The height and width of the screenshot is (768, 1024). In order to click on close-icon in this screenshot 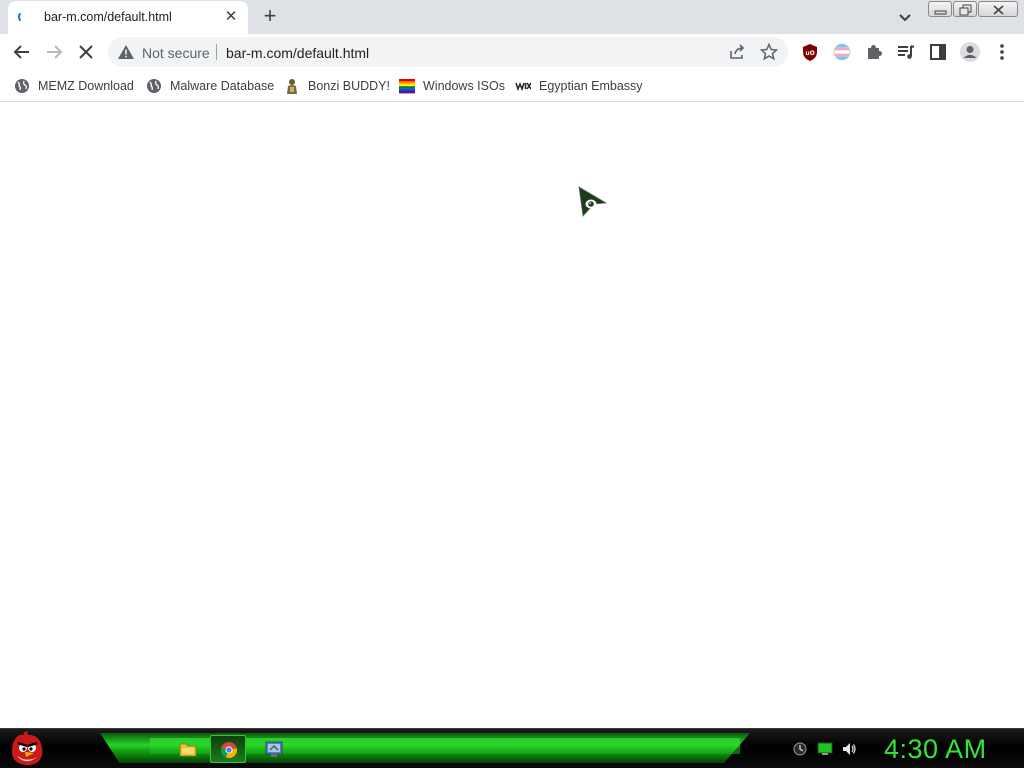, I will do `click(998, 10)`.